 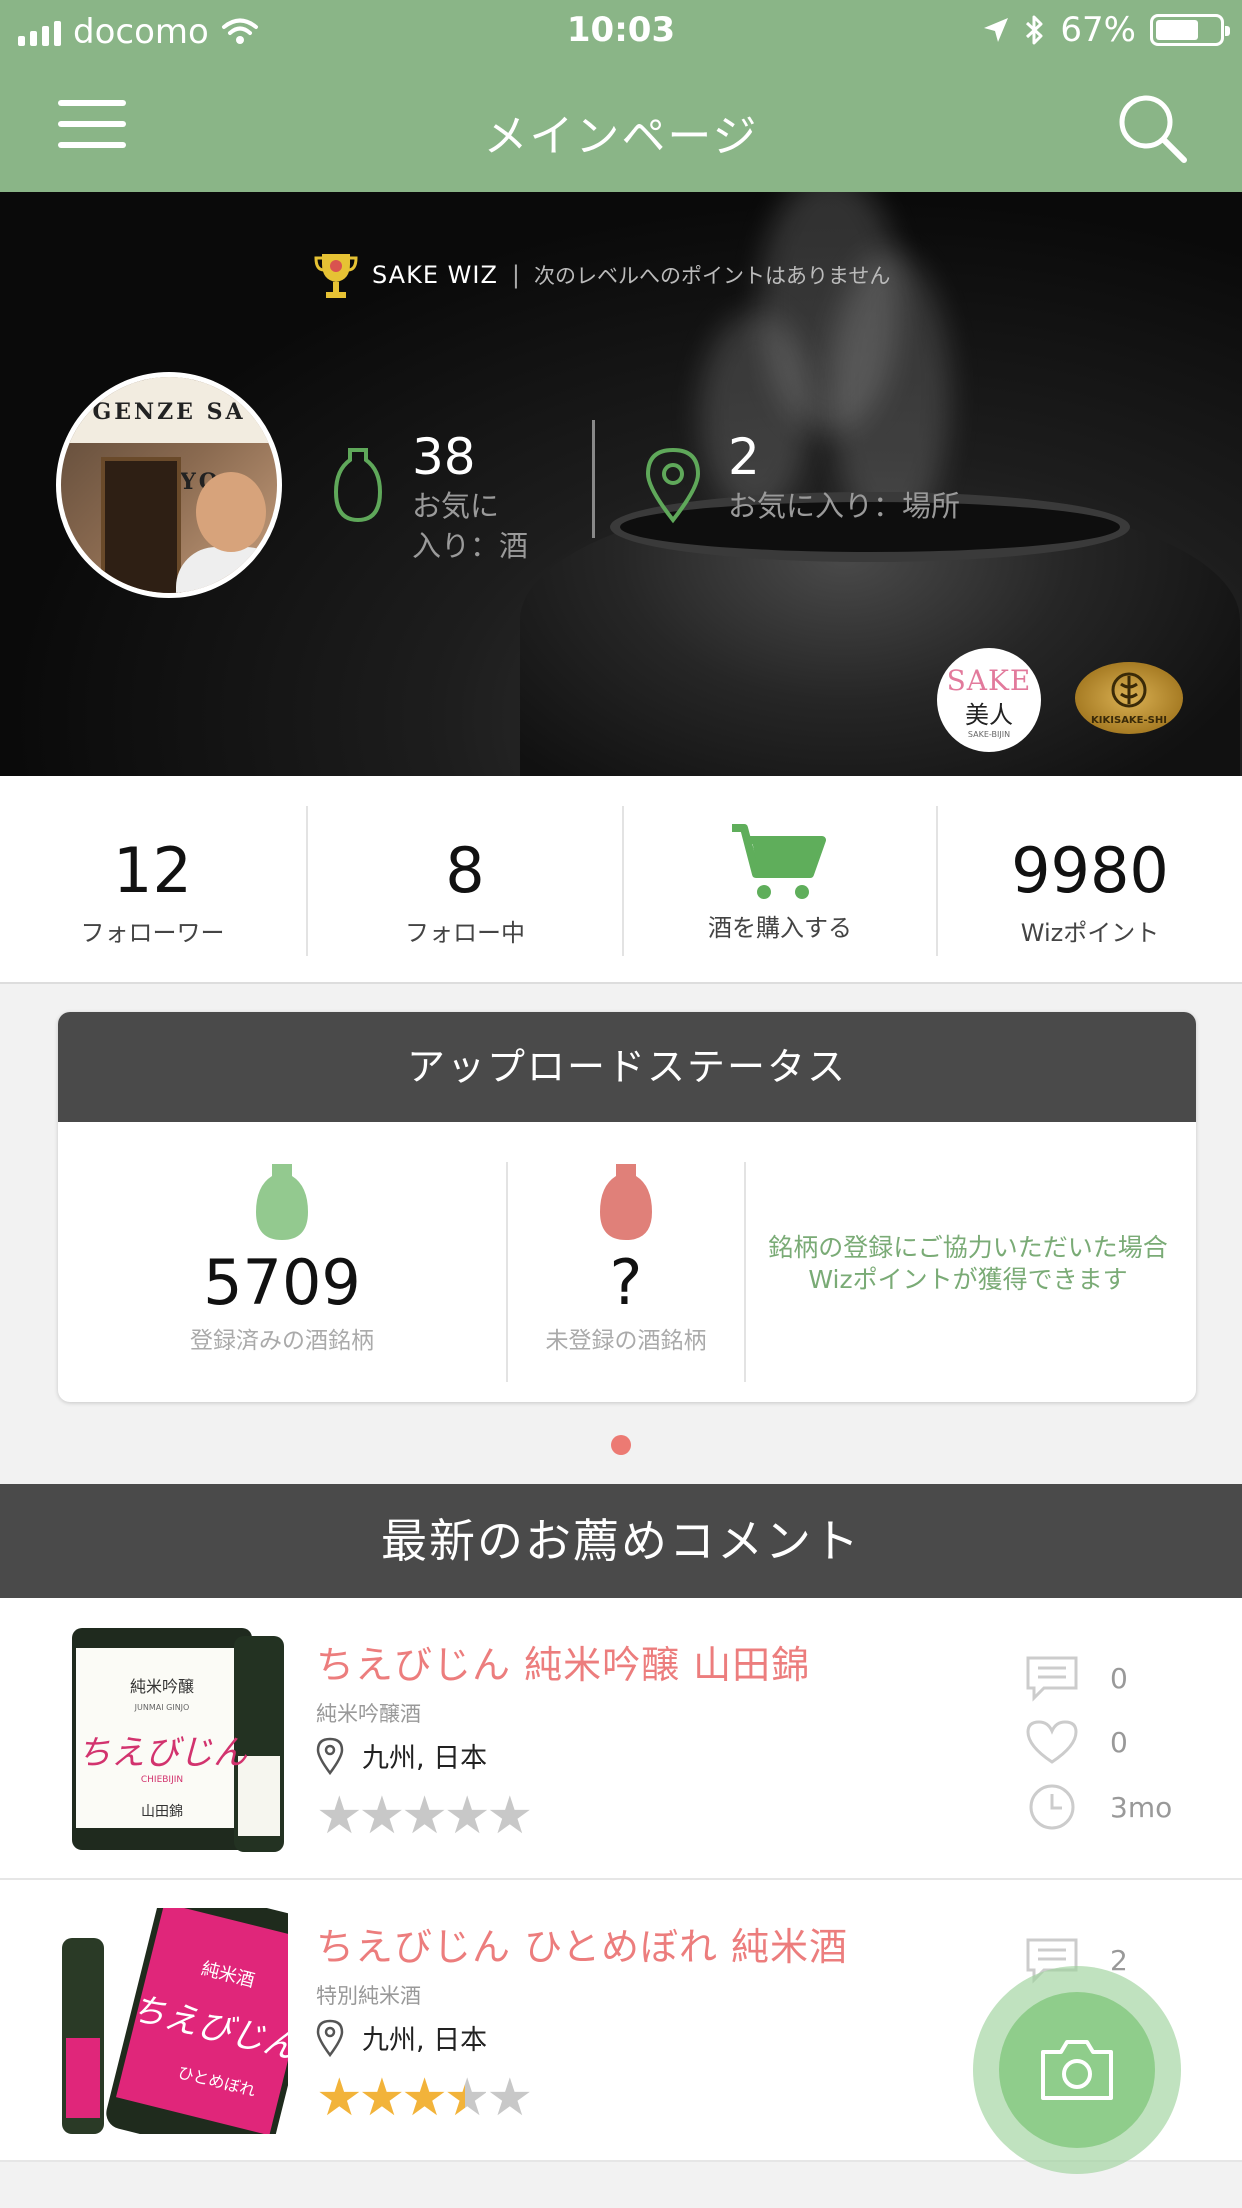 I want to click on avatar-person, so click(x=226, y=570).